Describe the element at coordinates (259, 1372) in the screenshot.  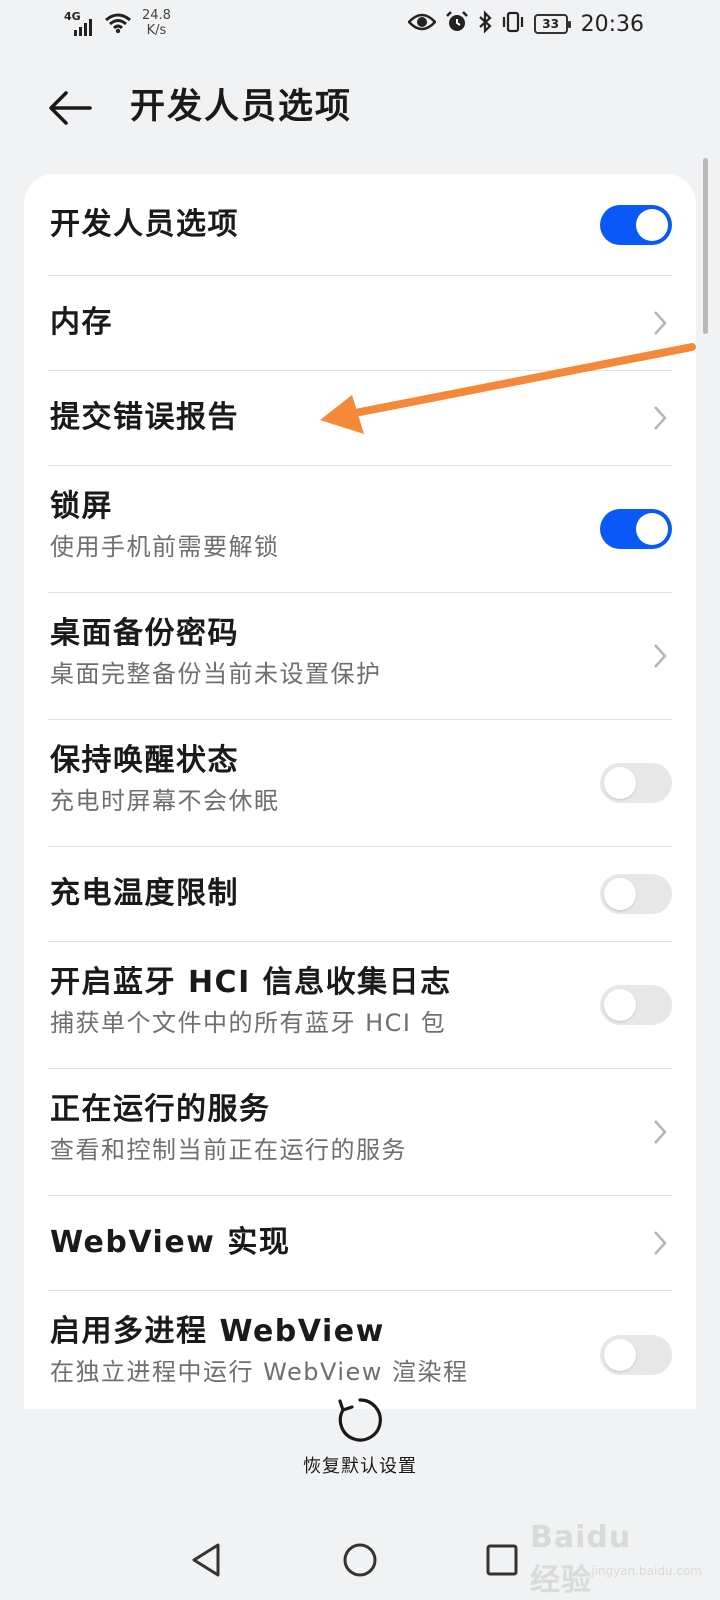
I see `row-subtitle: 在独立进程中运行 WebView 渲染程` at that location.